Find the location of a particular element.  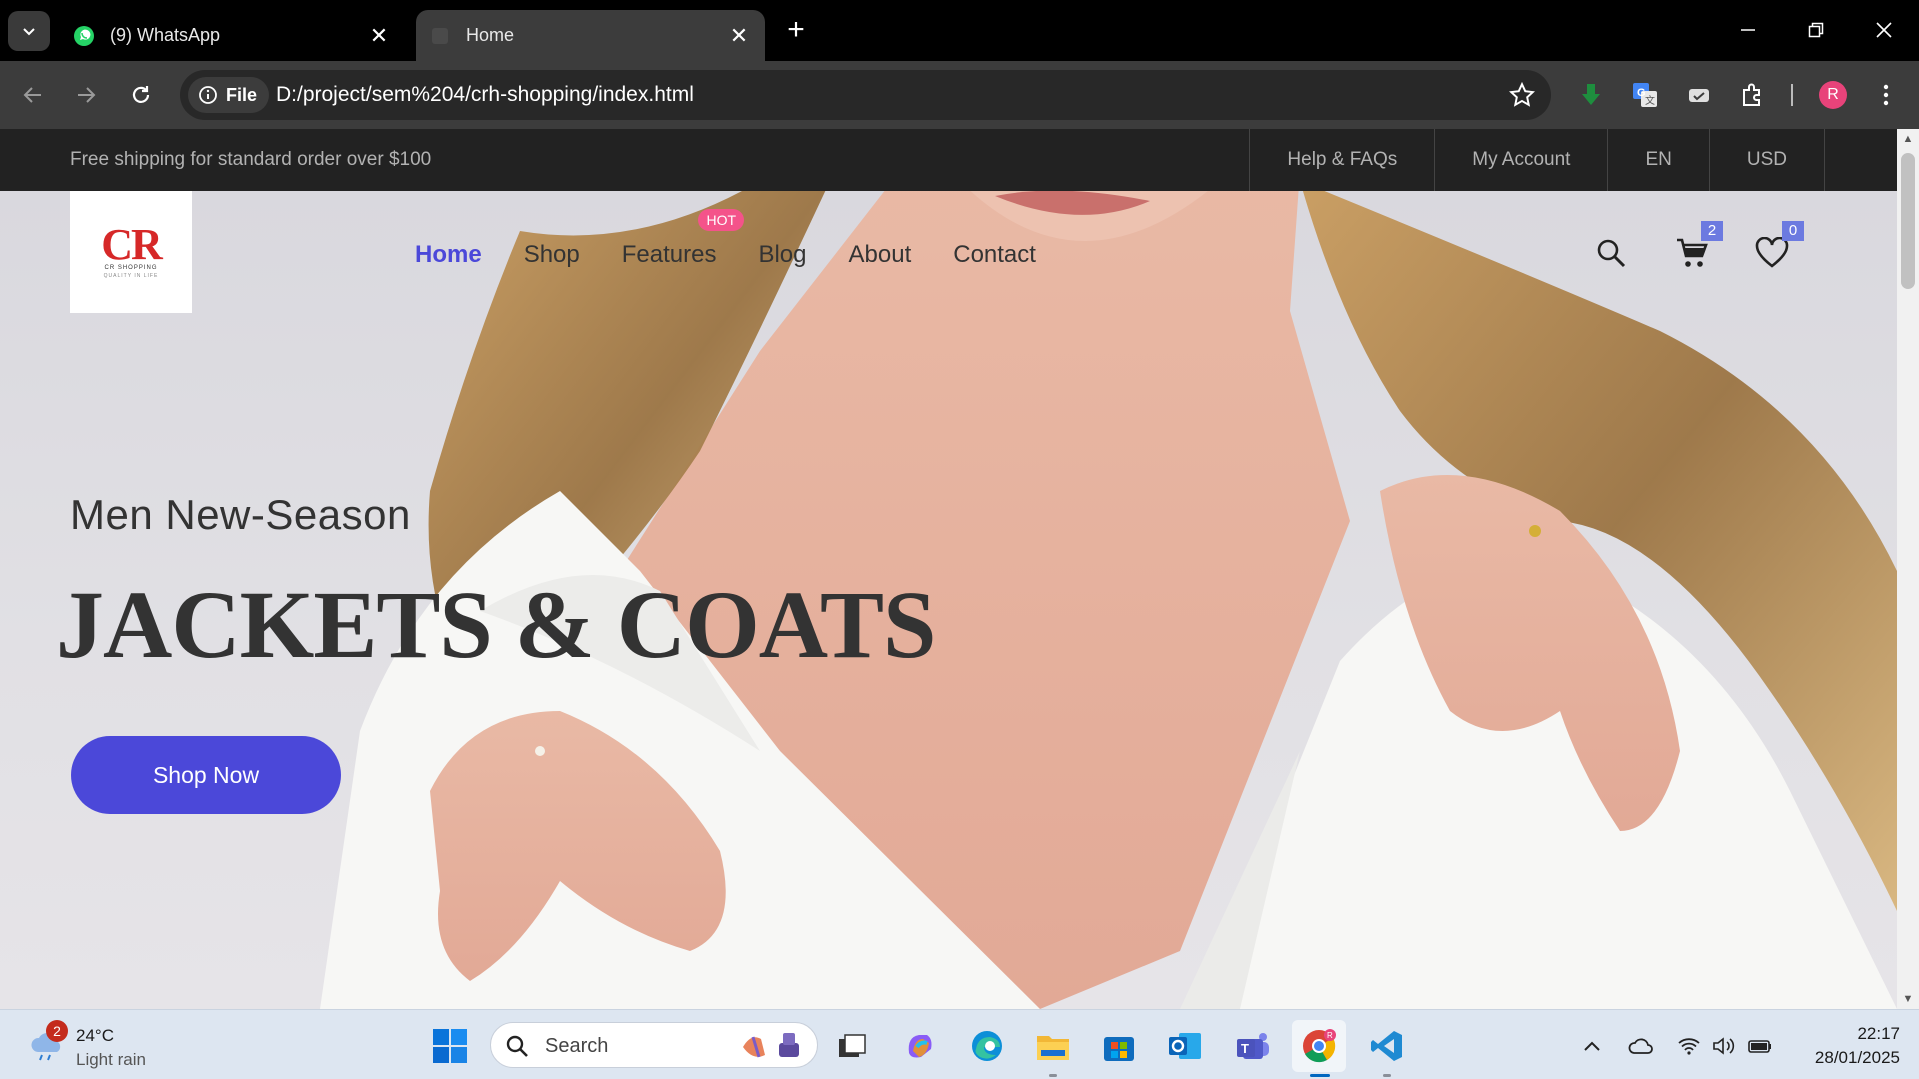

info-icon is located at coordinates (208, 95).